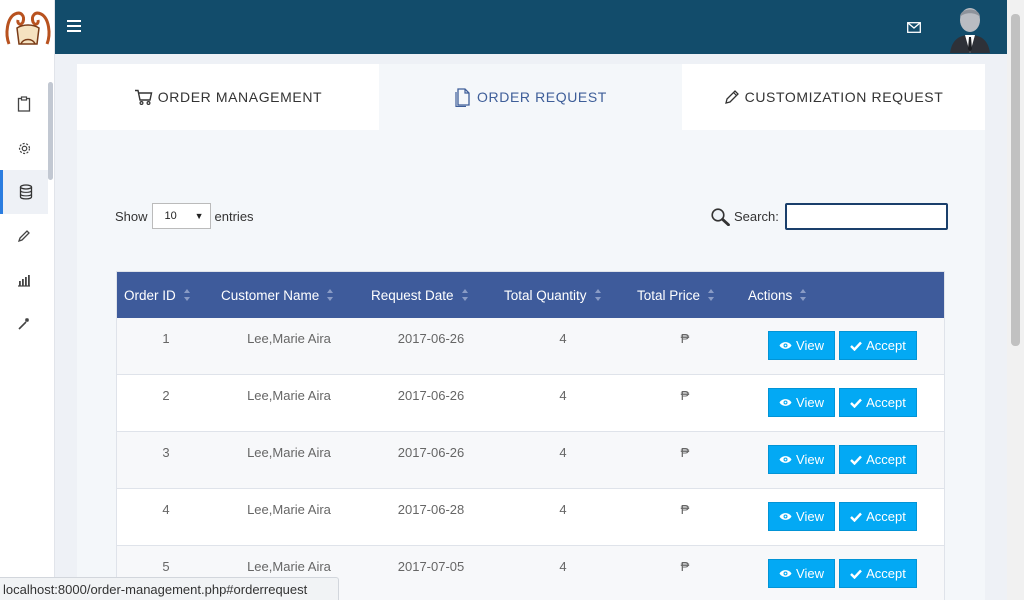  I want to click on bar-chart-icon, so click(24, 281).